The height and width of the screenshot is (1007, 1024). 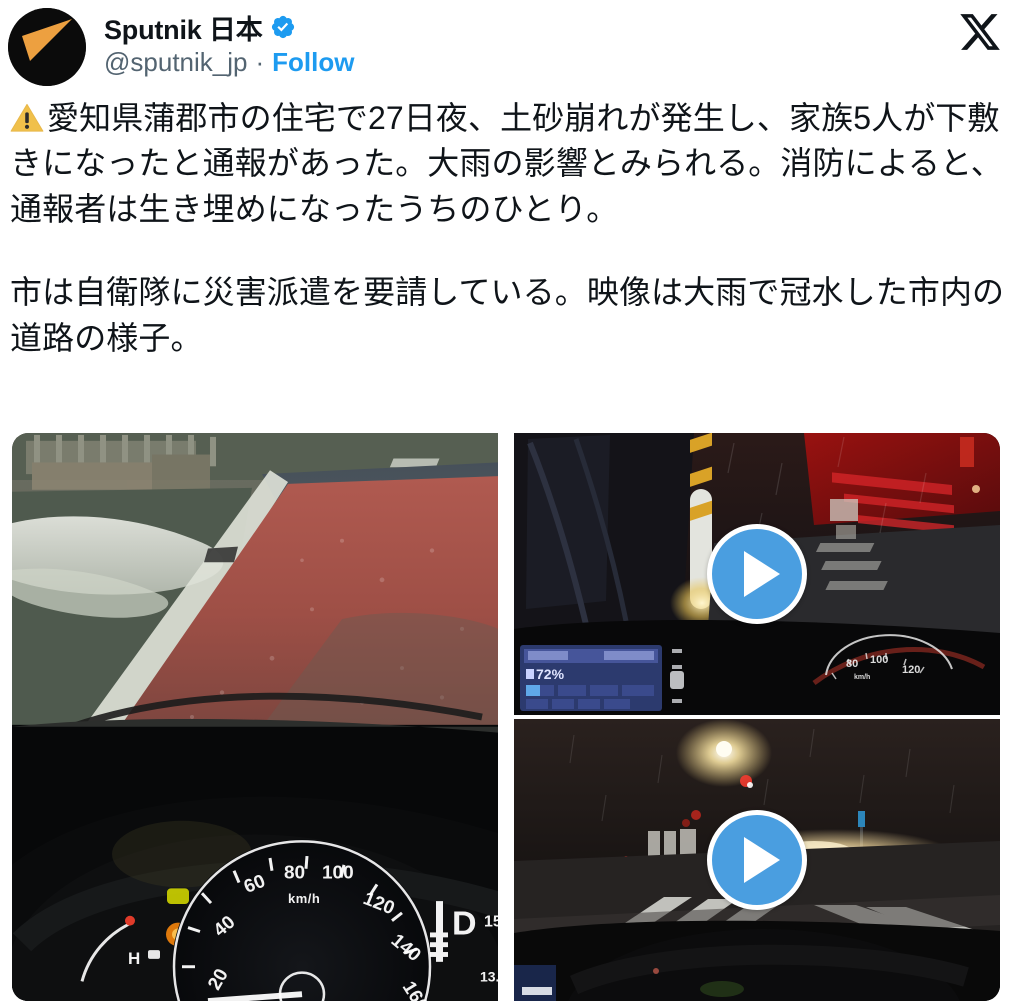 I want to click on svg-text: 80, so click(x=294, y=872).